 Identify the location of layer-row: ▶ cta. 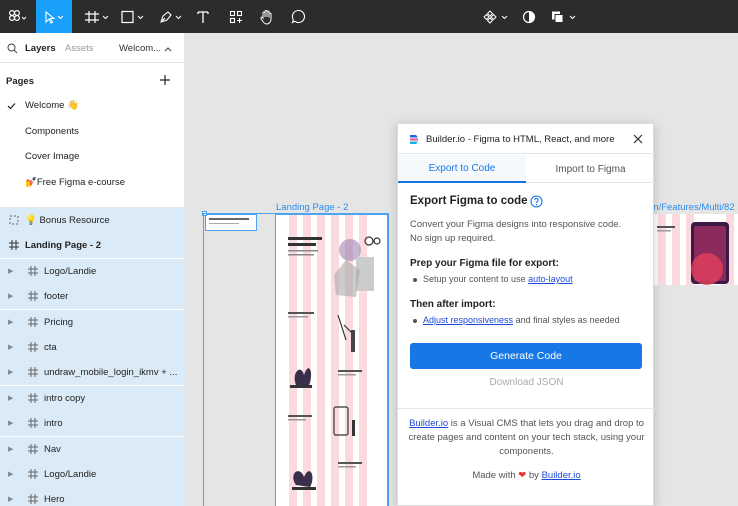
(92, 347).